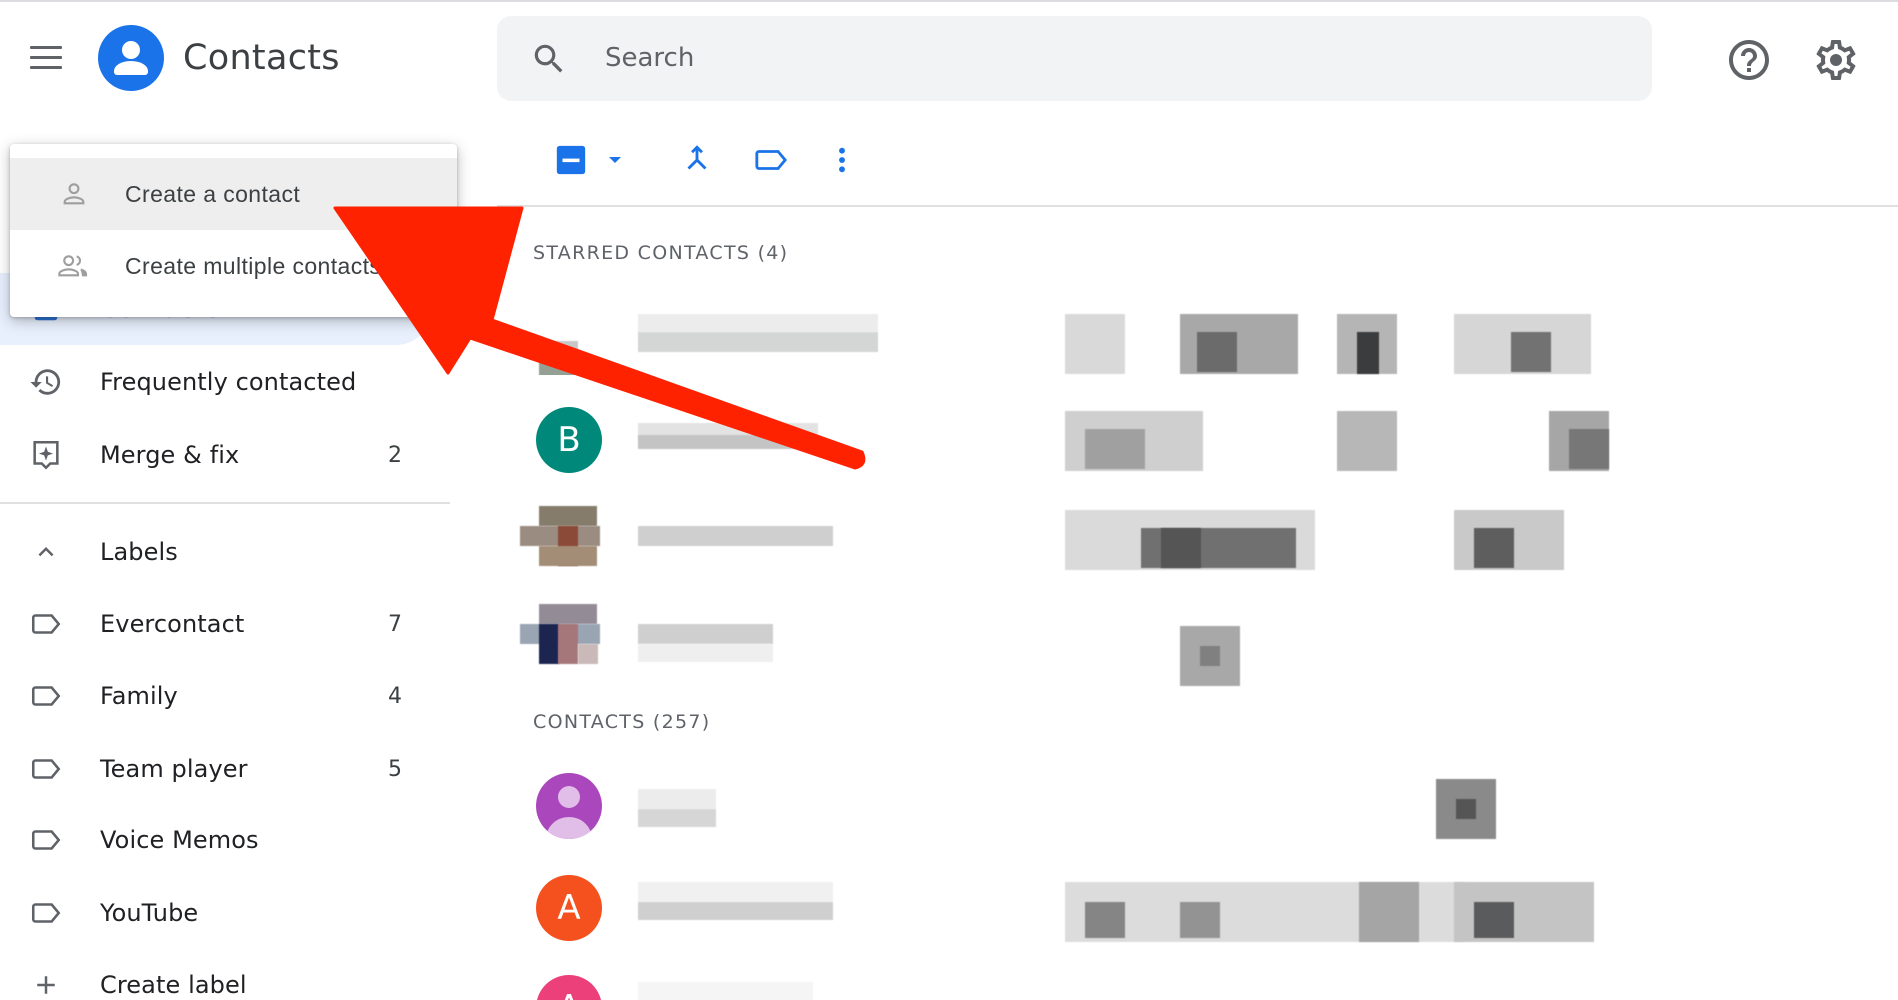 The image size is (1898, 1000). I want to click on sidebar-item-label: Evercontact, so click(172, 624).